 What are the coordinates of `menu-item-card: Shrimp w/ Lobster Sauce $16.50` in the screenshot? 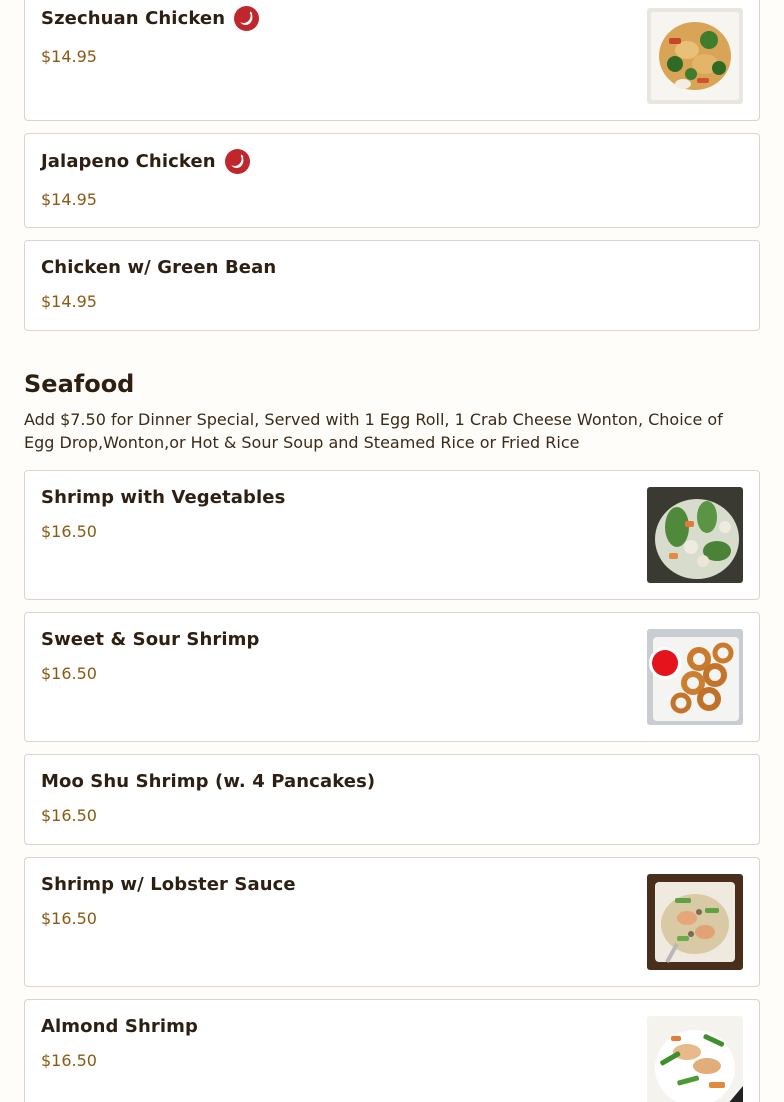 It's located at (392, 922).